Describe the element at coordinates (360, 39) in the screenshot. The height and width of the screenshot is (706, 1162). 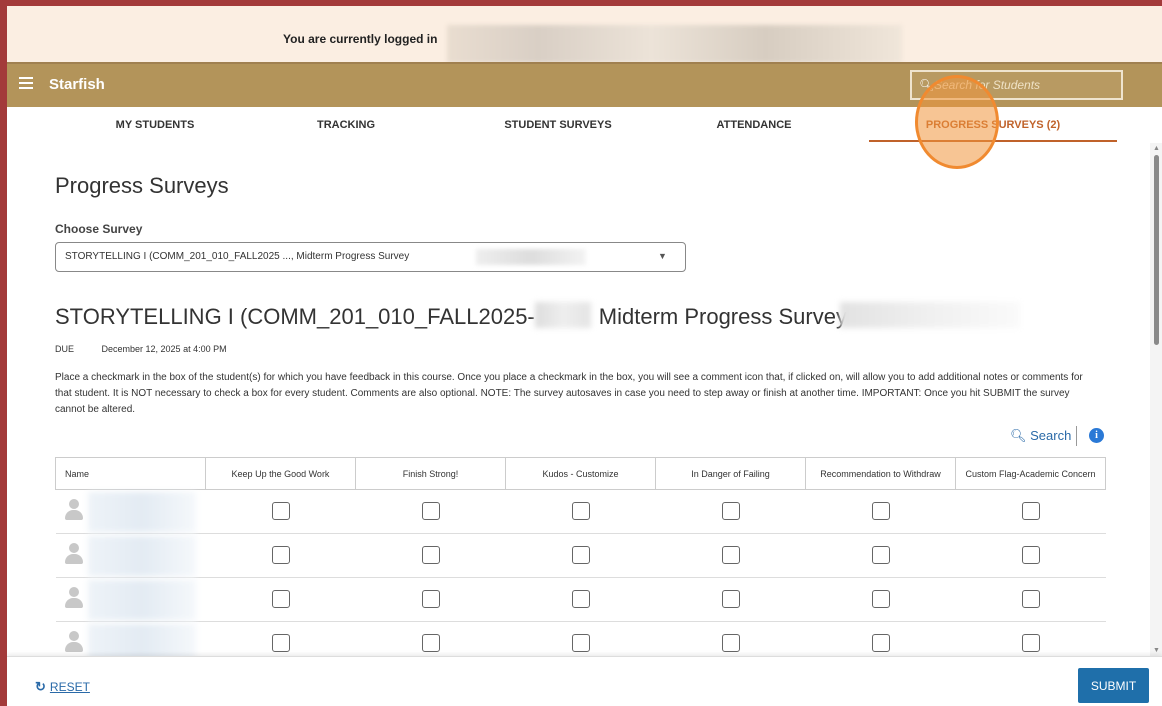
I see `login-status-text: You are currently logged in` at that location.